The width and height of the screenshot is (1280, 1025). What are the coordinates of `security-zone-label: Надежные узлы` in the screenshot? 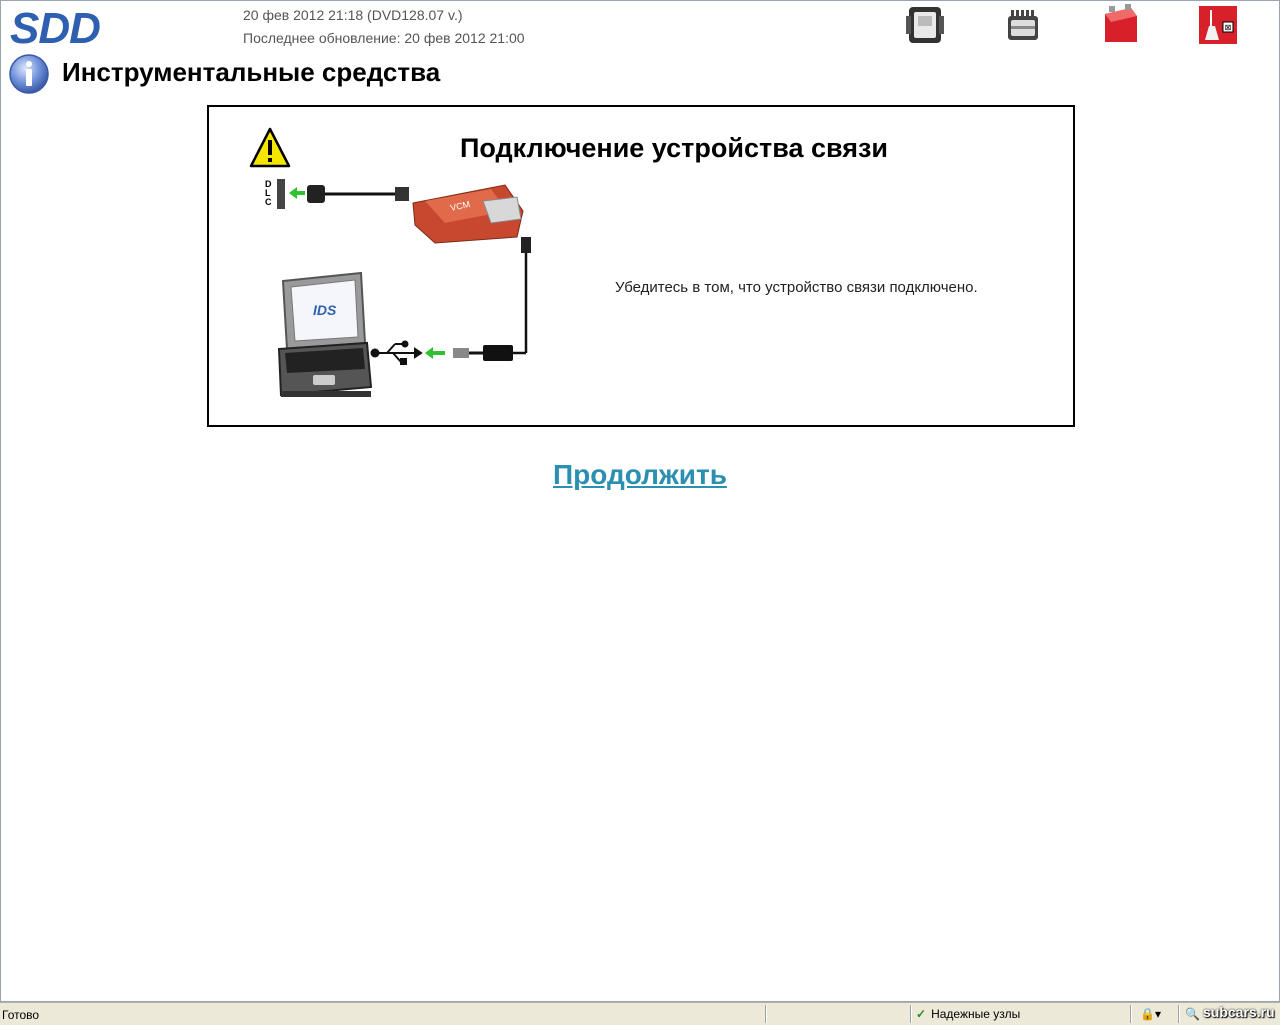 It's located at (976, 1014).